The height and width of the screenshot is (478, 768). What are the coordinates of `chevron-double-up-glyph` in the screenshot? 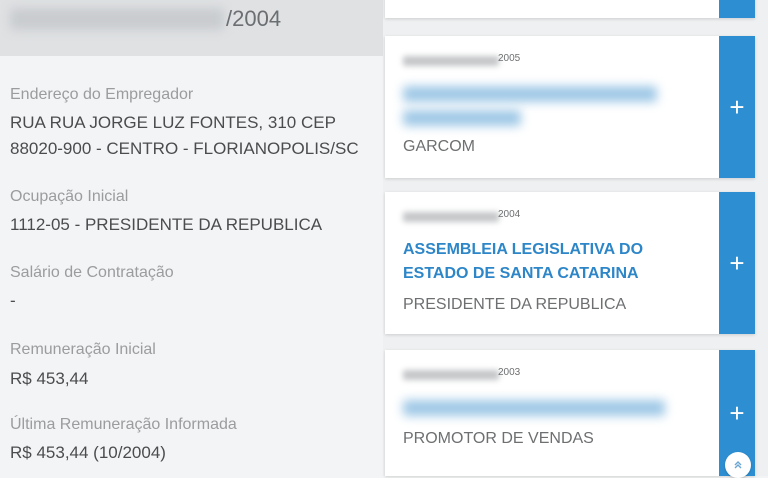 It's located at (738, 465).